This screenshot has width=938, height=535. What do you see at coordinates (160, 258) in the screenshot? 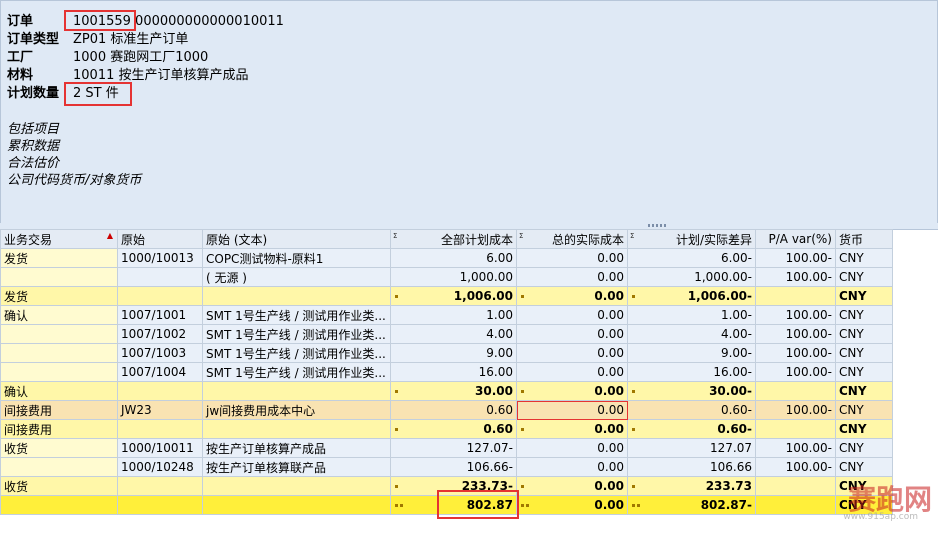
I see `cell-origin: 1000/10013` at bounding box center [160, 258].